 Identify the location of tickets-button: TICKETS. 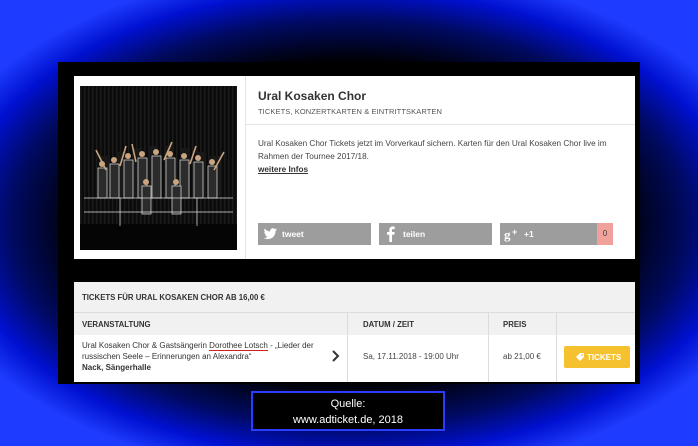
(597, 357).